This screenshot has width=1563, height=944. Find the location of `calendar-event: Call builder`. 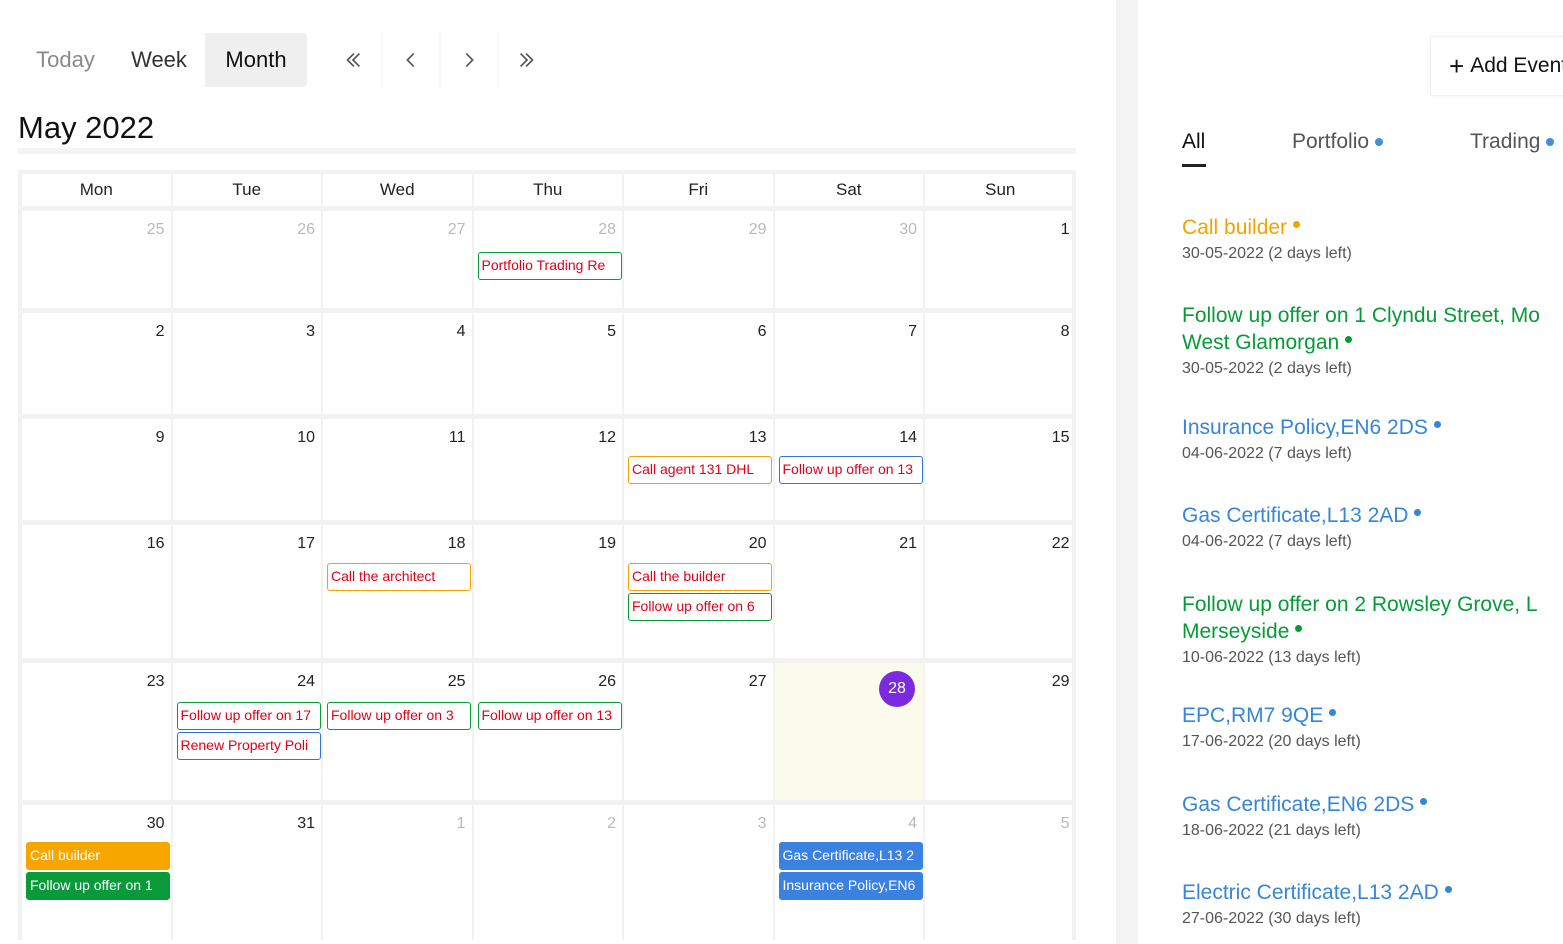

calendar-event: Call builder is located at coordinates (98, 856).